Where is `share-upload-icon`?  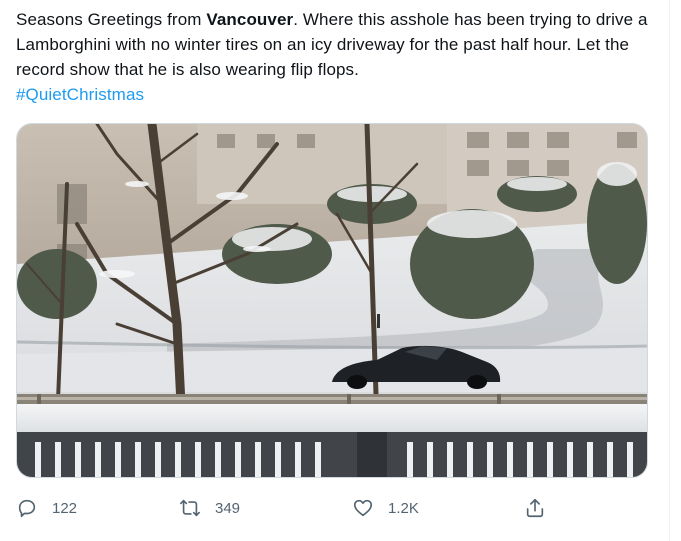
share-upload-icon is located at coordinates (535, 508).